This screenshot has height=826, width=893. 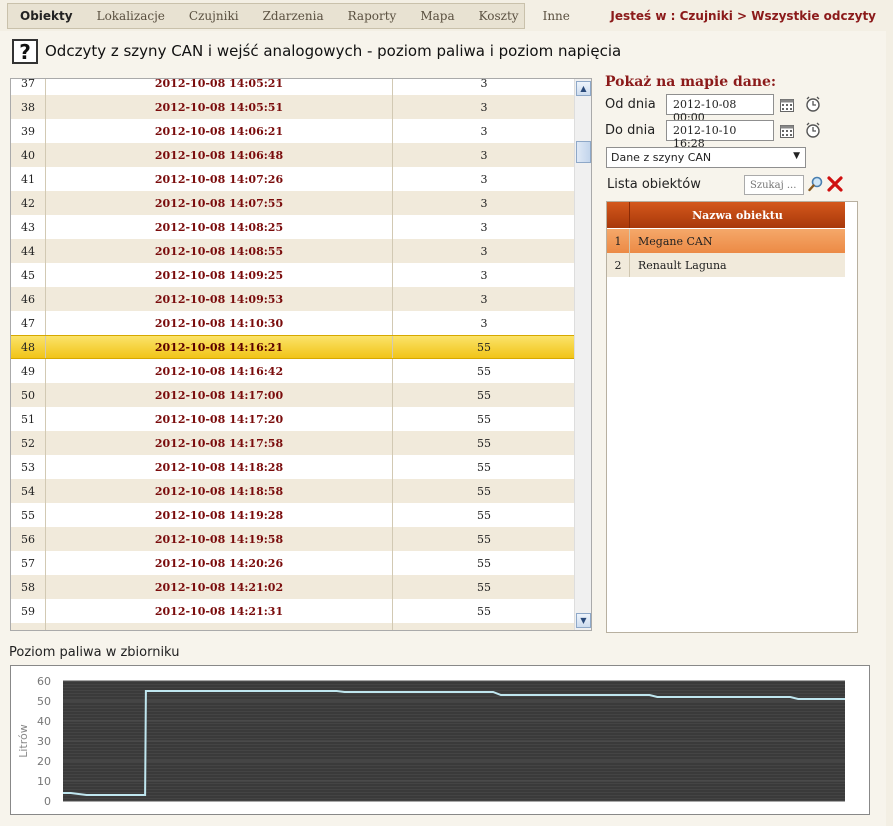 I want to click on row-number: 51, so click(x=28, y=419).